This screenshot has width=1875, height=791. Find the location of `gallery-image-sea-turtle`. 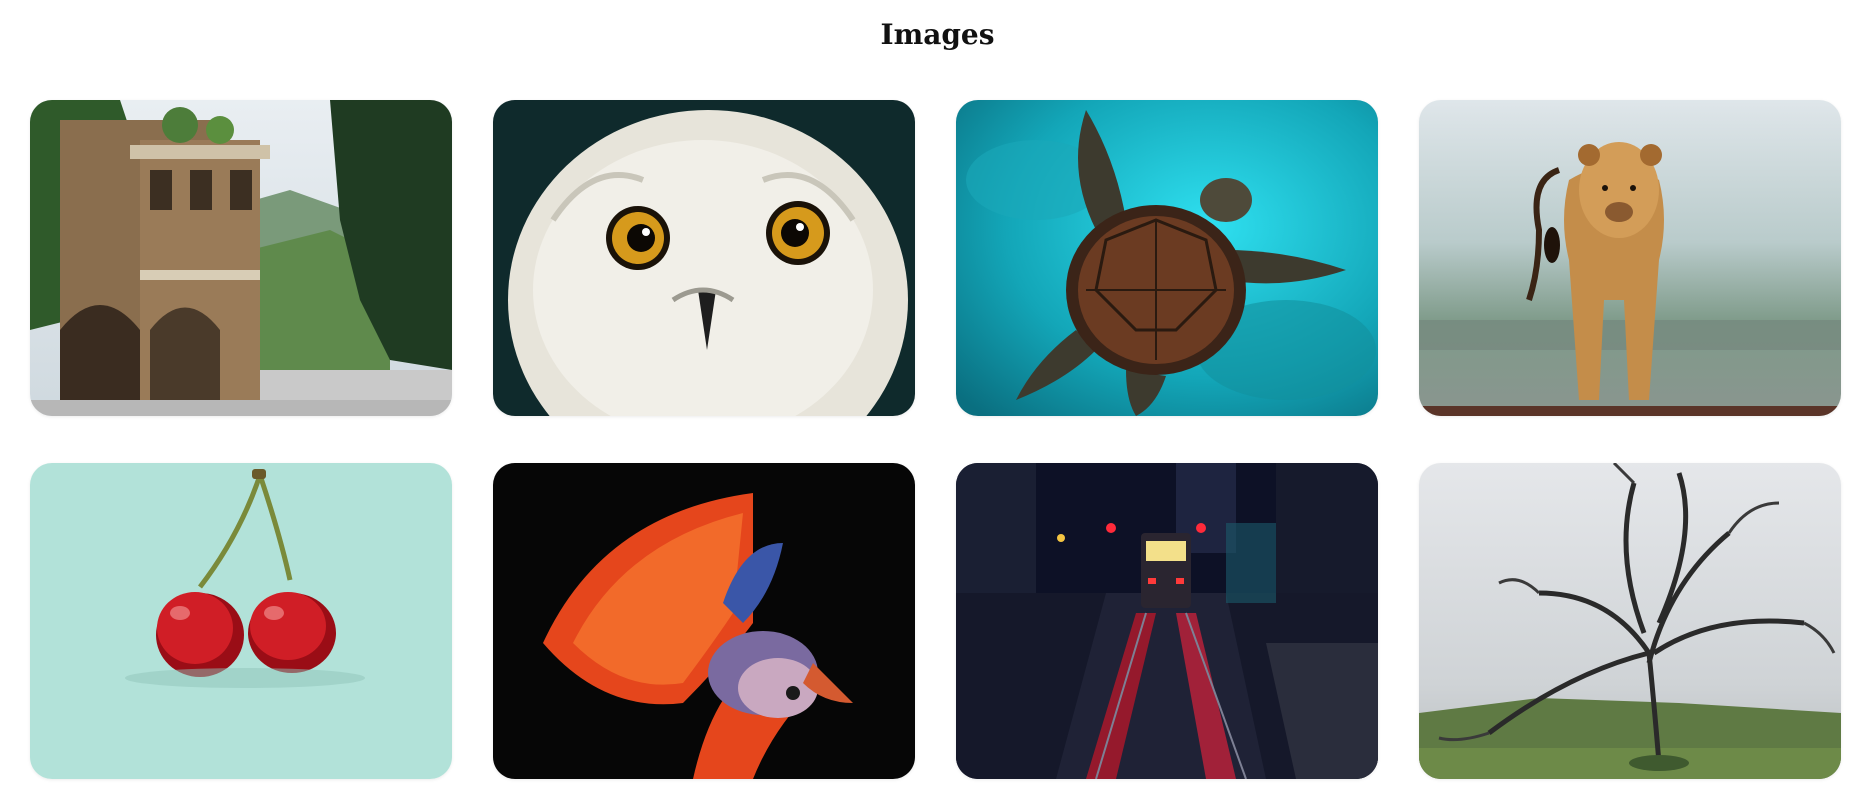

gallery-image-sea-turtle is located at coordinates (1167, 258).